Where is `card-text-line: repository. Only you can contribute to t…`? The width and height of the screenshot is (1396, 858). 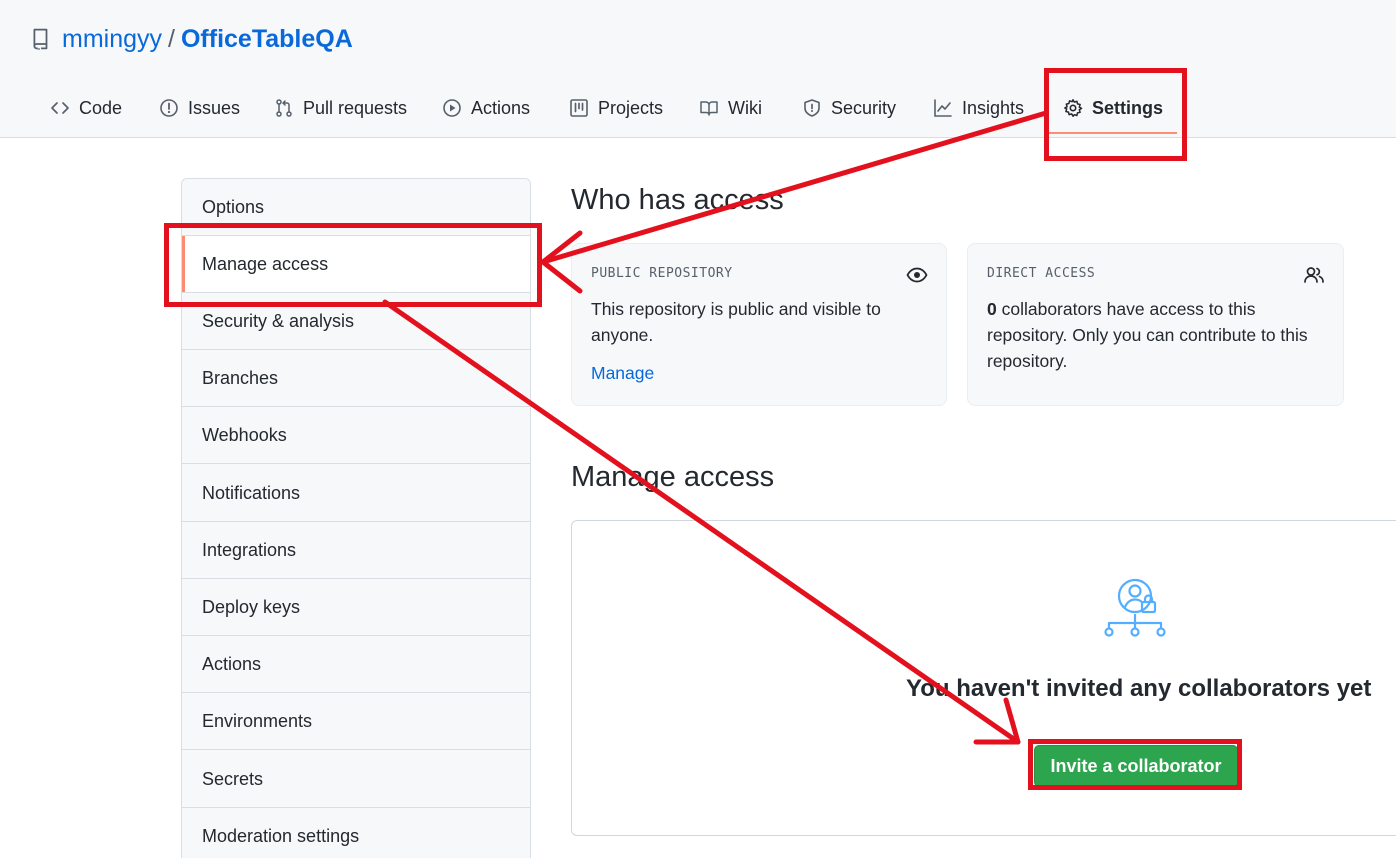
card-text-line: repository. Only you can contribute to t… is located at coordinates (1147, 335).